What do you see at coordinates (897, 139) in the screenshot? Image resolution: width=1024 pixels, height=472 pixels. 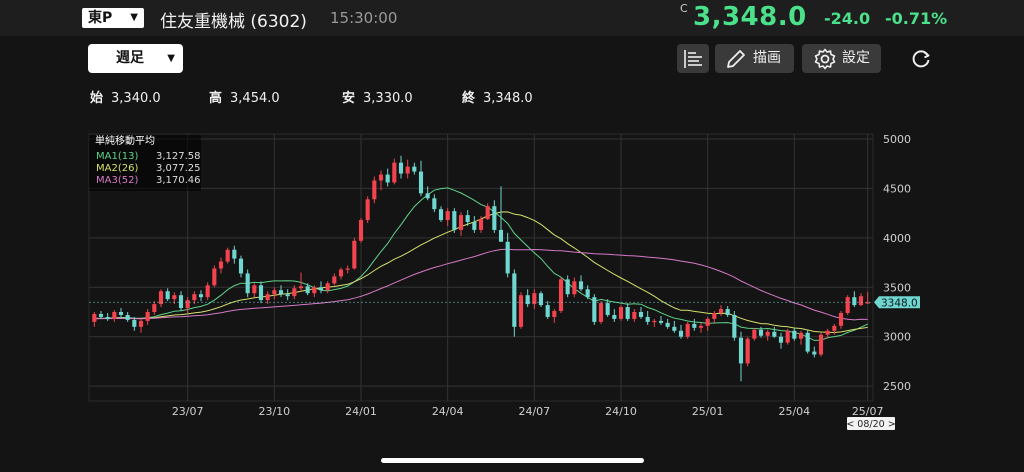 I see `y-tick-label: 5000` at bounding box center [897, 139].